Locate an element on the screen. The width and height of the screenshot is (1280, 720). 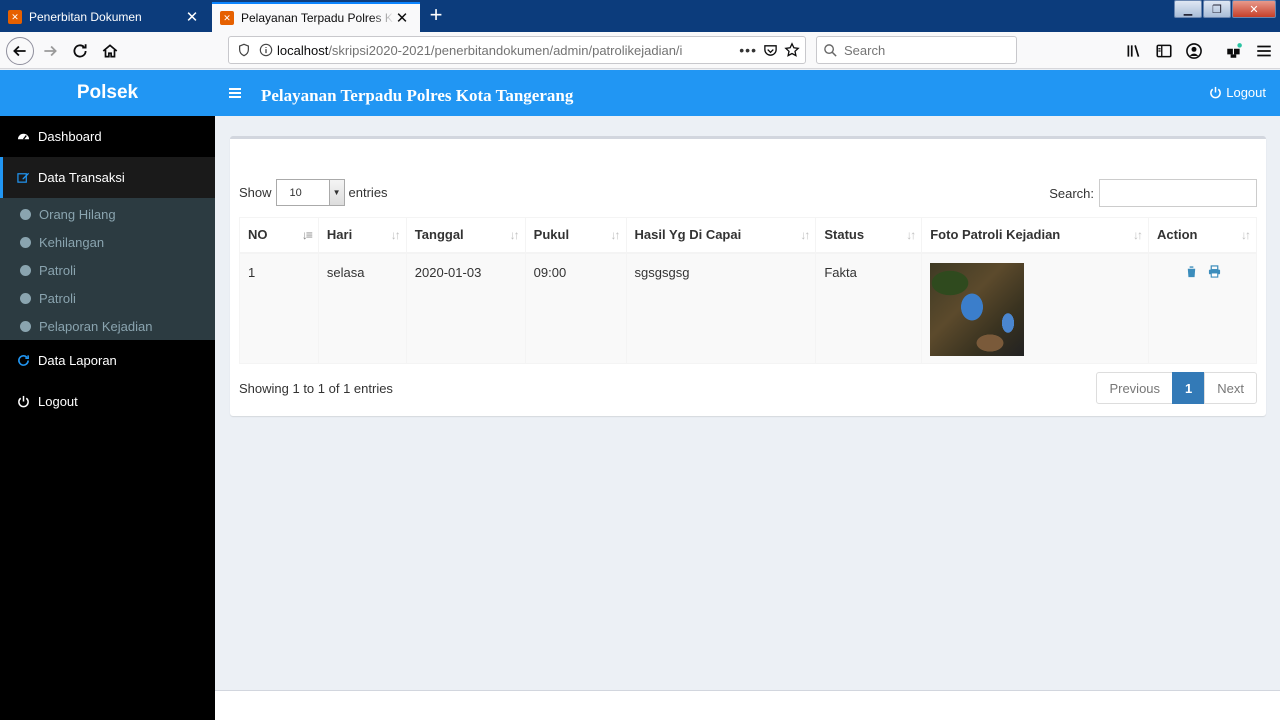
browser-search-input is located at coordinates (924, 50).